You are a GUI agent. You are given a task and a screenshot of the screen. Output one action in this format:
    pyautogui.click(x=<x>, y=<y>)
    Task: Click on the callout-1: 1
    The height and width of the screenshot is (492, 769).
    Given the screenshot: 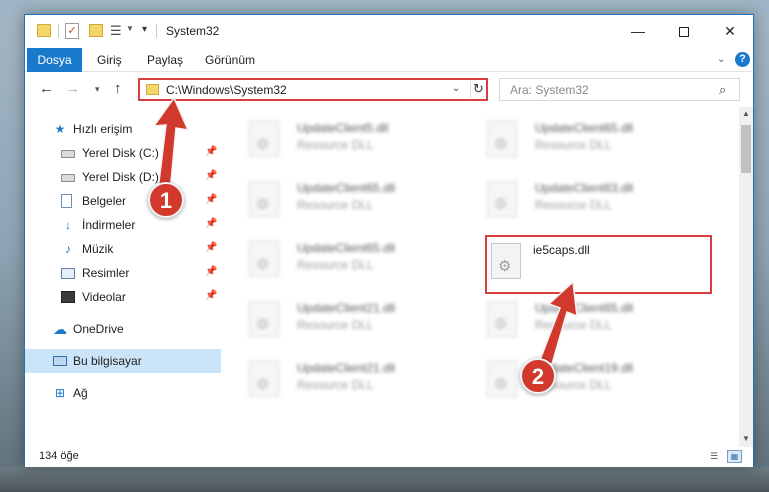 What is the action you would take?
    pyautogui.click(x=166, y=200)
    